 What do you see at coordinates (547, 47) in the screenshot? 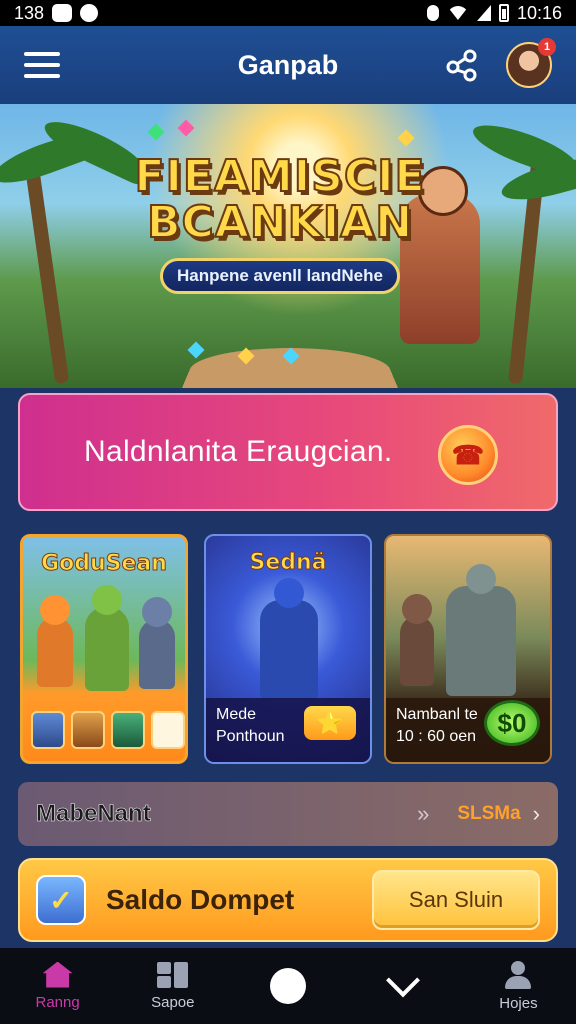
I see `notification-badge: 1` at bounding box center [547, 47].